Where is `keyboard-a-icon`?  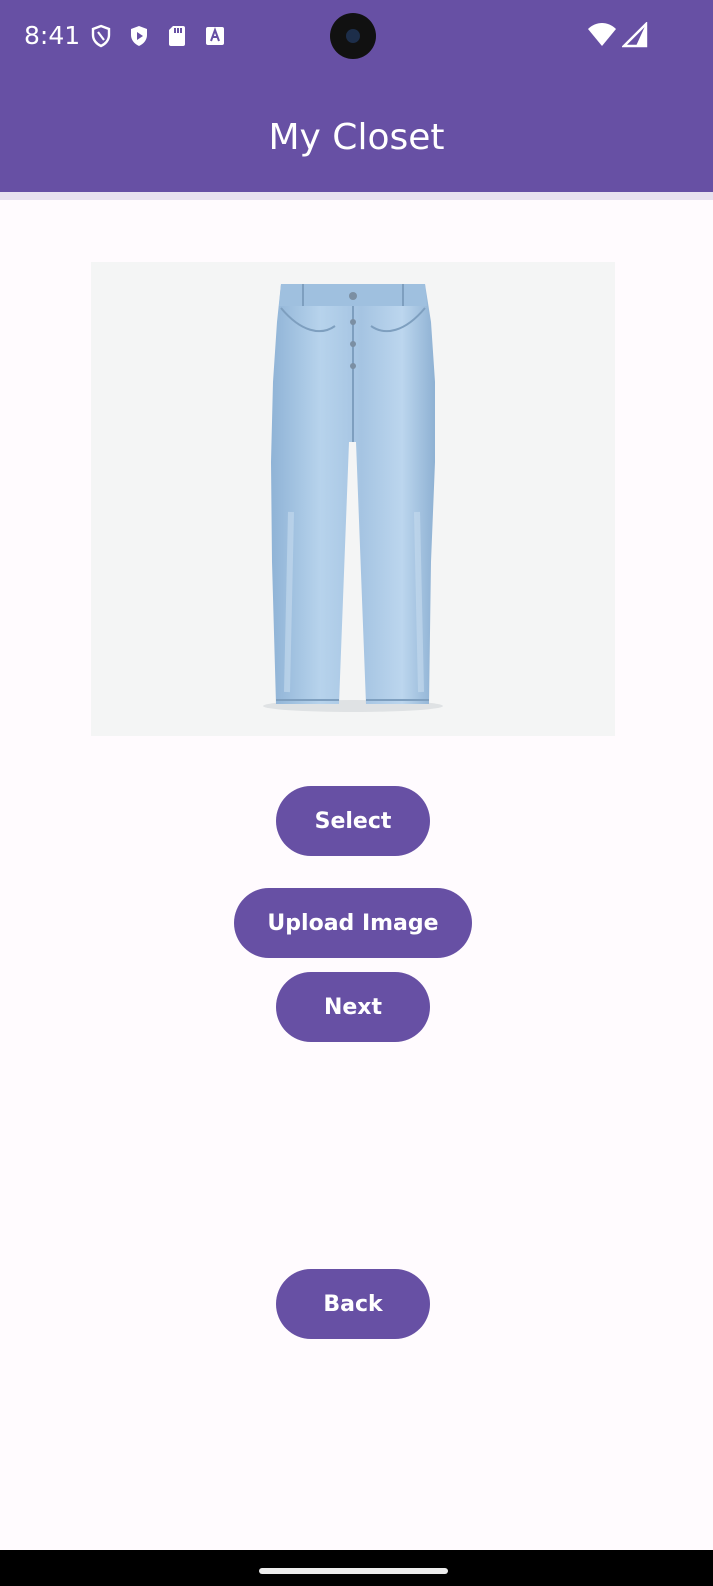 keyboard-a-icon is located at coordinates (215, 36).